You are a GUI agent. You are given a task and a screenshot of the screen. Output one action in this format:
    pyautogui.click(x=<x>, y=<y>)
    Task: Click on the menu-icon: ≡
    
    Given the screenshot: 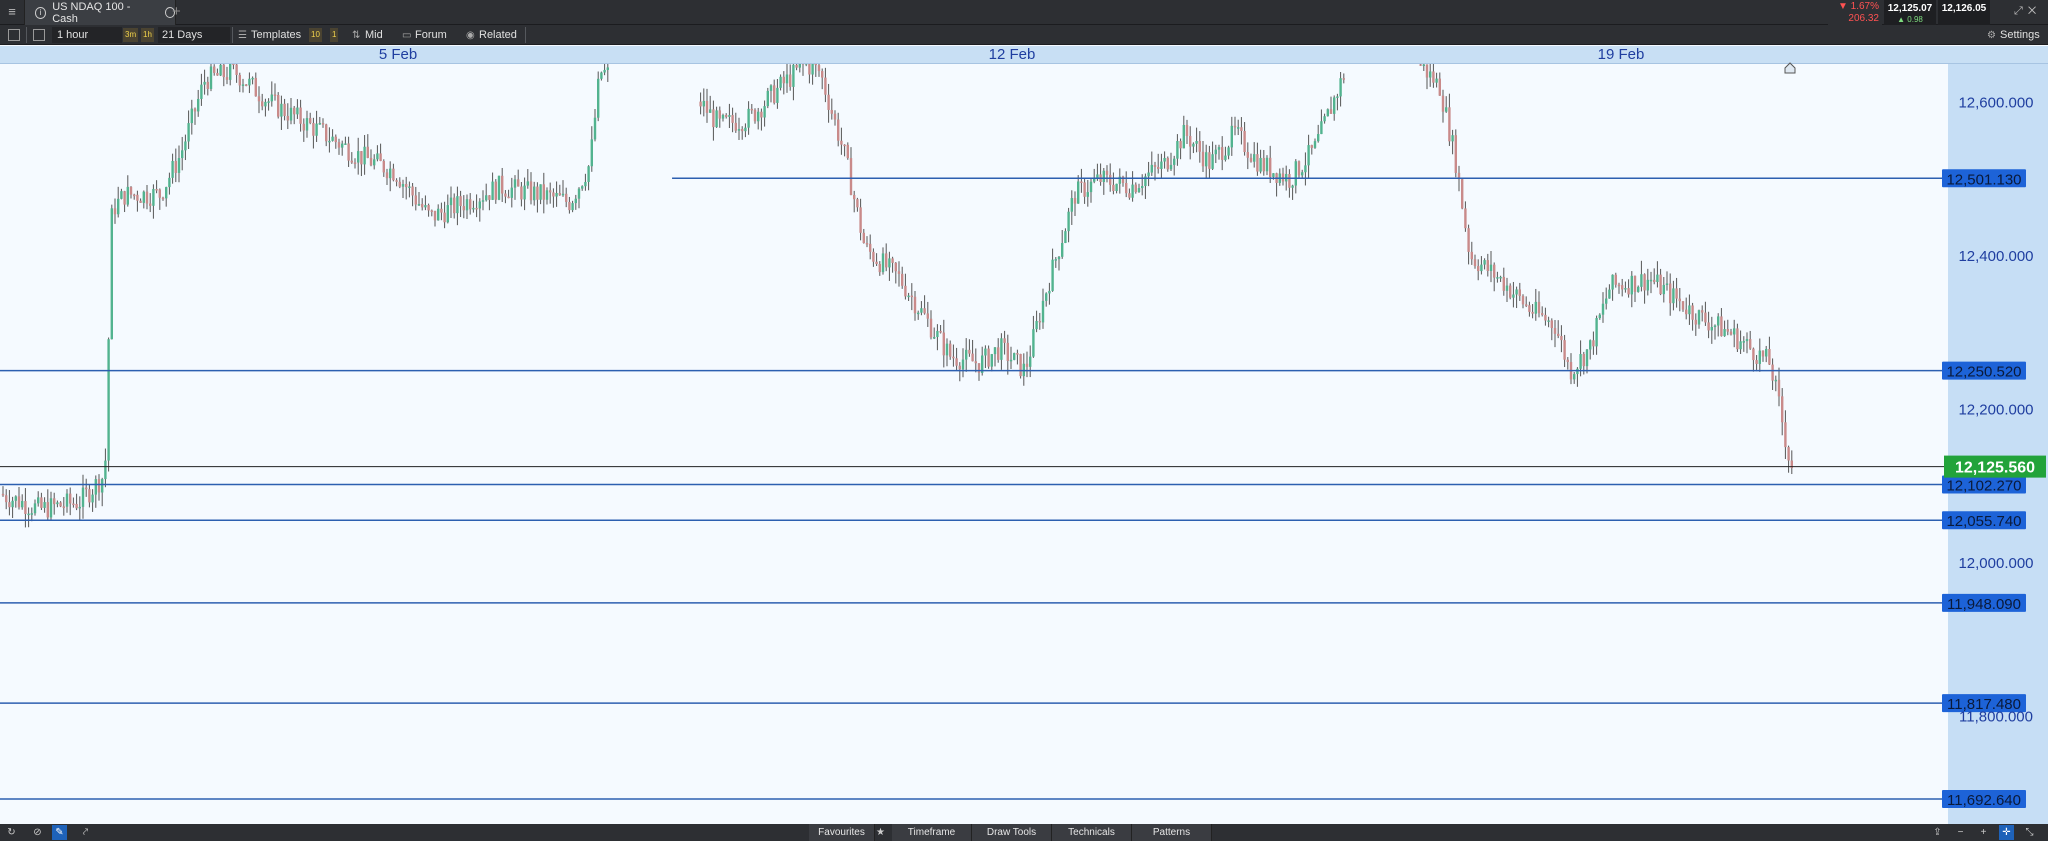 What is the action you would take?
    pyautogui.click(x=12, y=12)
    